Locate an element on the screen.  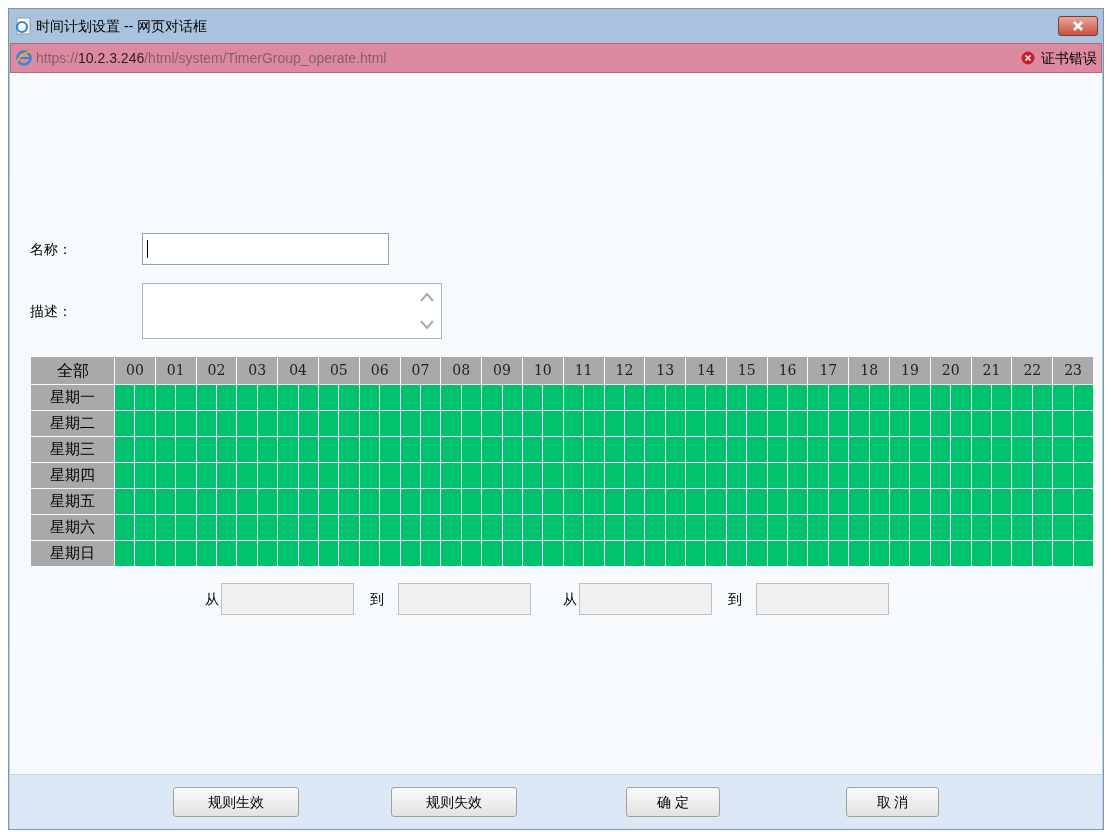
hour-header: 12 is located at coordinates (624, 370).